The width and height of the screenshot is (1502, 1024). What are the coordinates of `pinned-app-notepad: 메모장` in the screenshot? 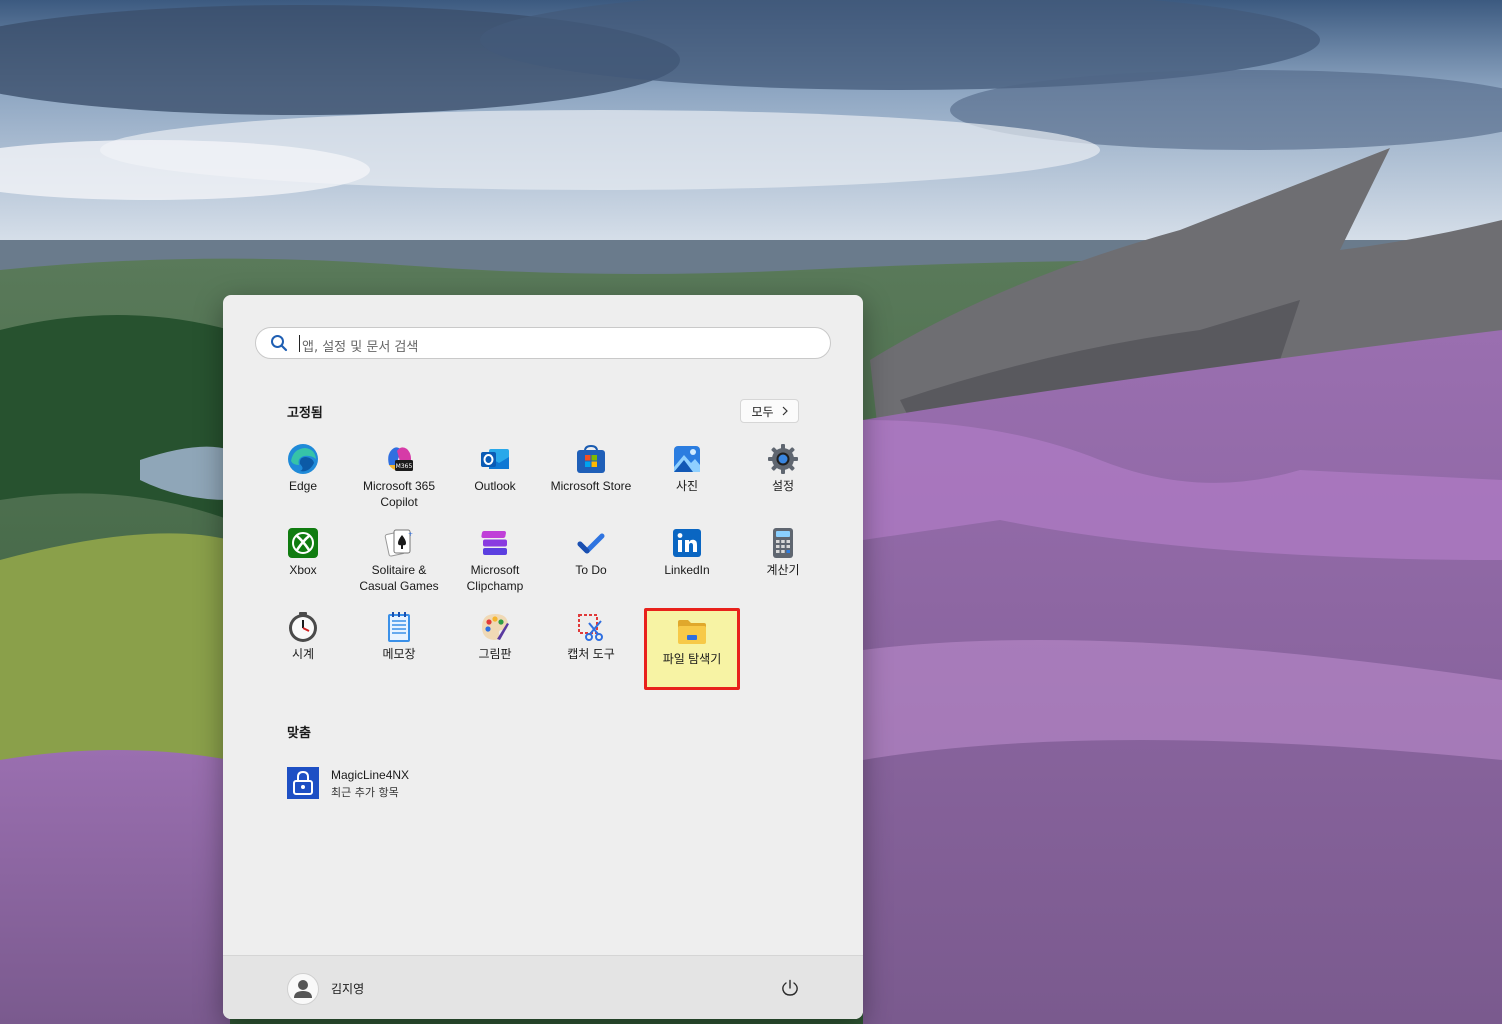 It's located at (399, 643).